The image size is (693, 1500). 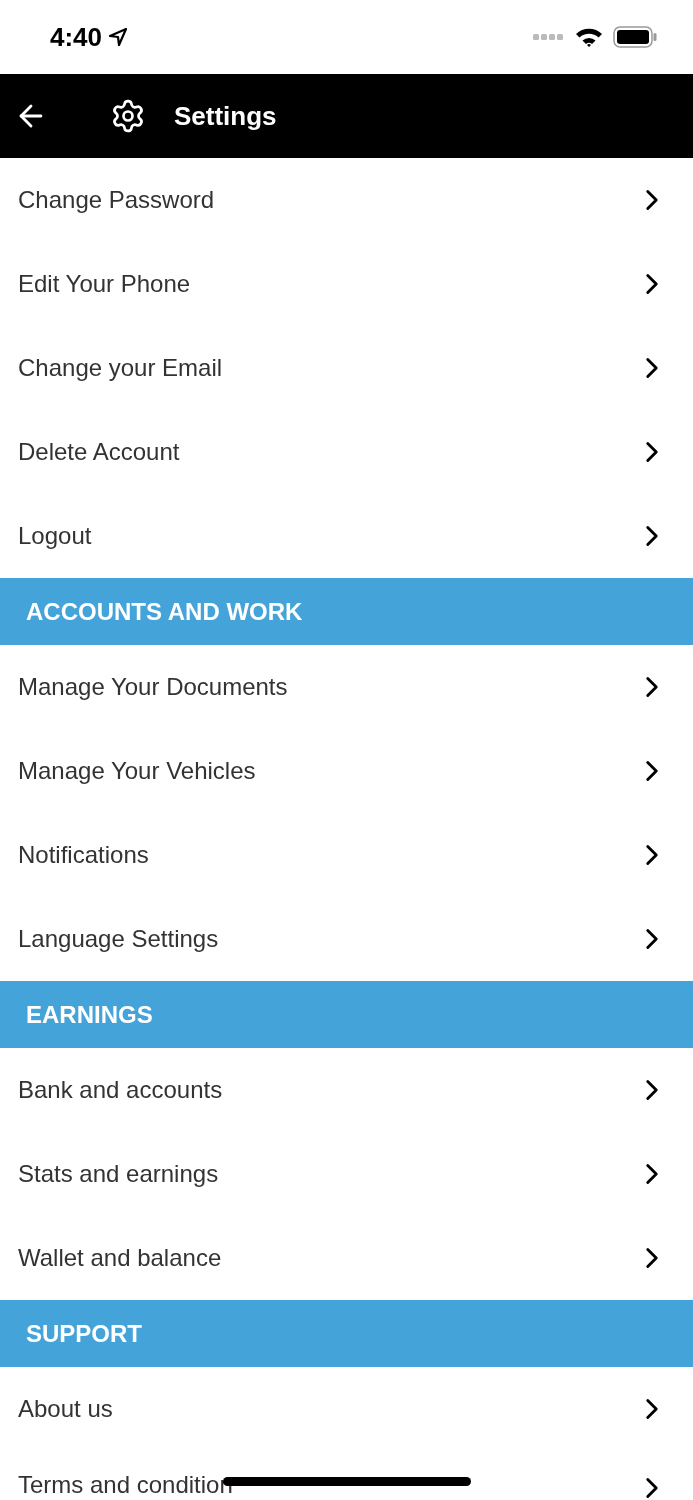 What do you see at coordinates (84, 1333) in the screenshot?
I see `section-title: SUPPORT` at bounding box center [84, 1333].